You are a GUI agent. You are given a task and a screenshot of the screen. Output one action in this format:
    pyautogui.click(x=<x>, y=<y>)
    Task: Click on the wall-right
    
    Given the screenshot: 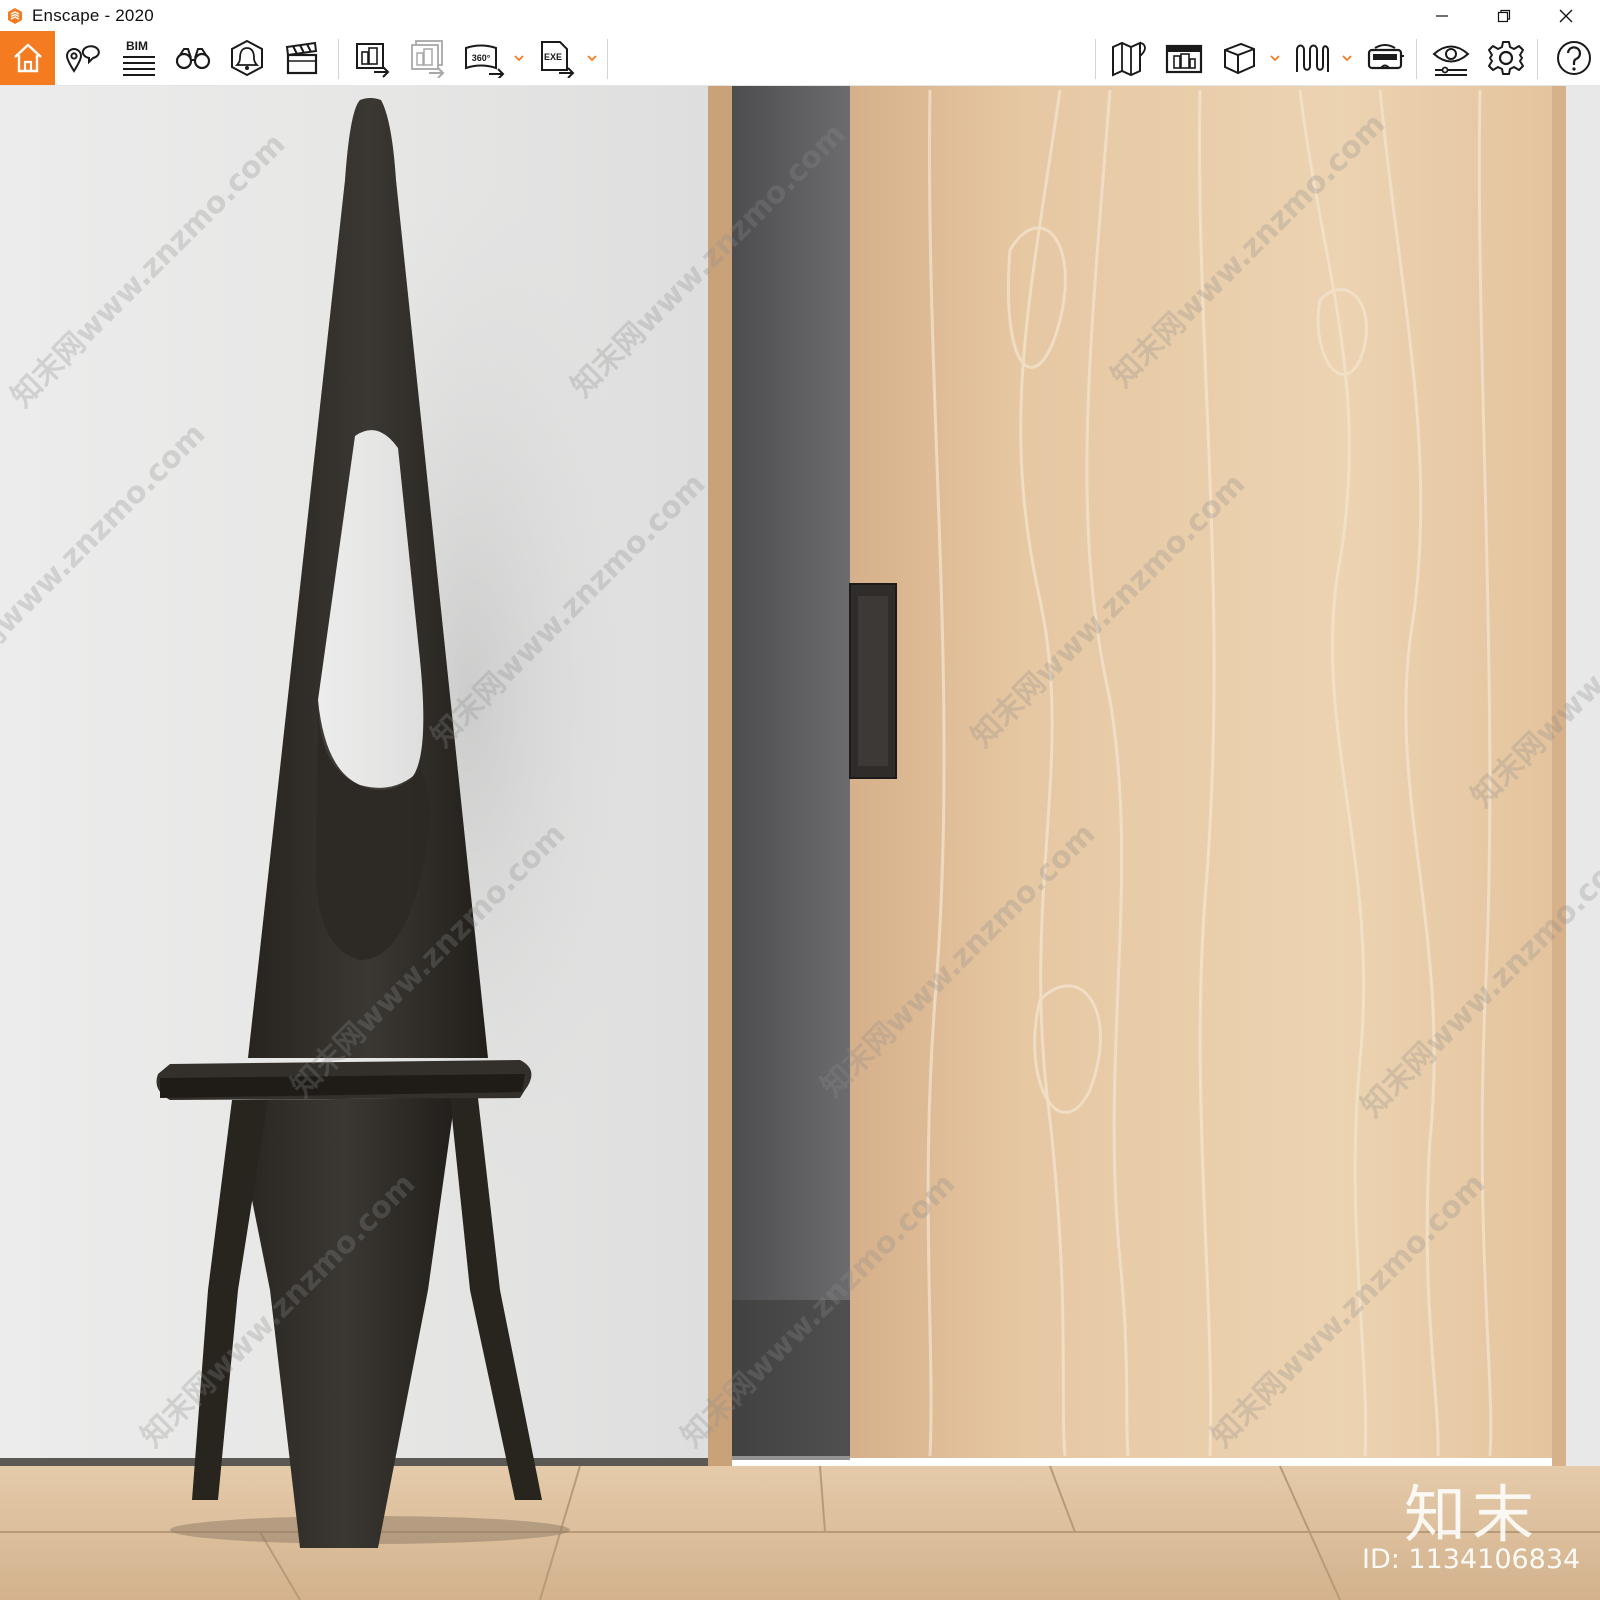 What is the action you would take?
    pyautogui.click(x=1583, y=781)
    